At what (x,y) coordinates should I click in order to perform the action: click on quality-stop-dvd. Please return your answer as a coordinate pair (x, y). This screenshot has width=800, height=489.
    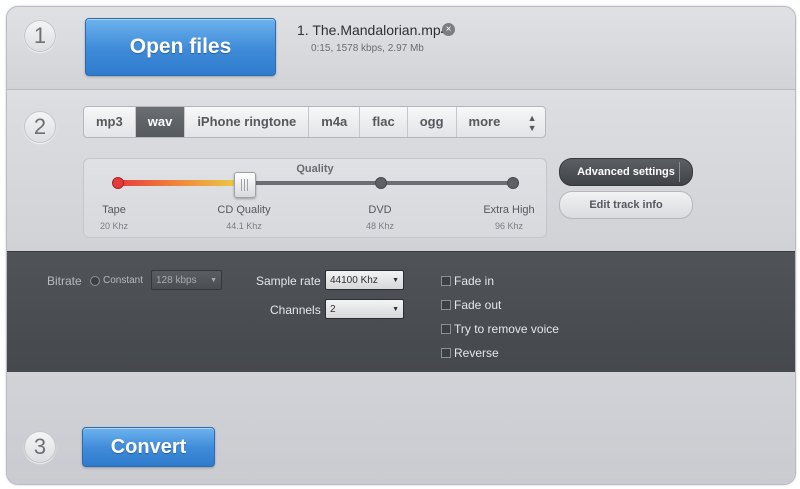
    Looking at the image, I should click on (381, 183).